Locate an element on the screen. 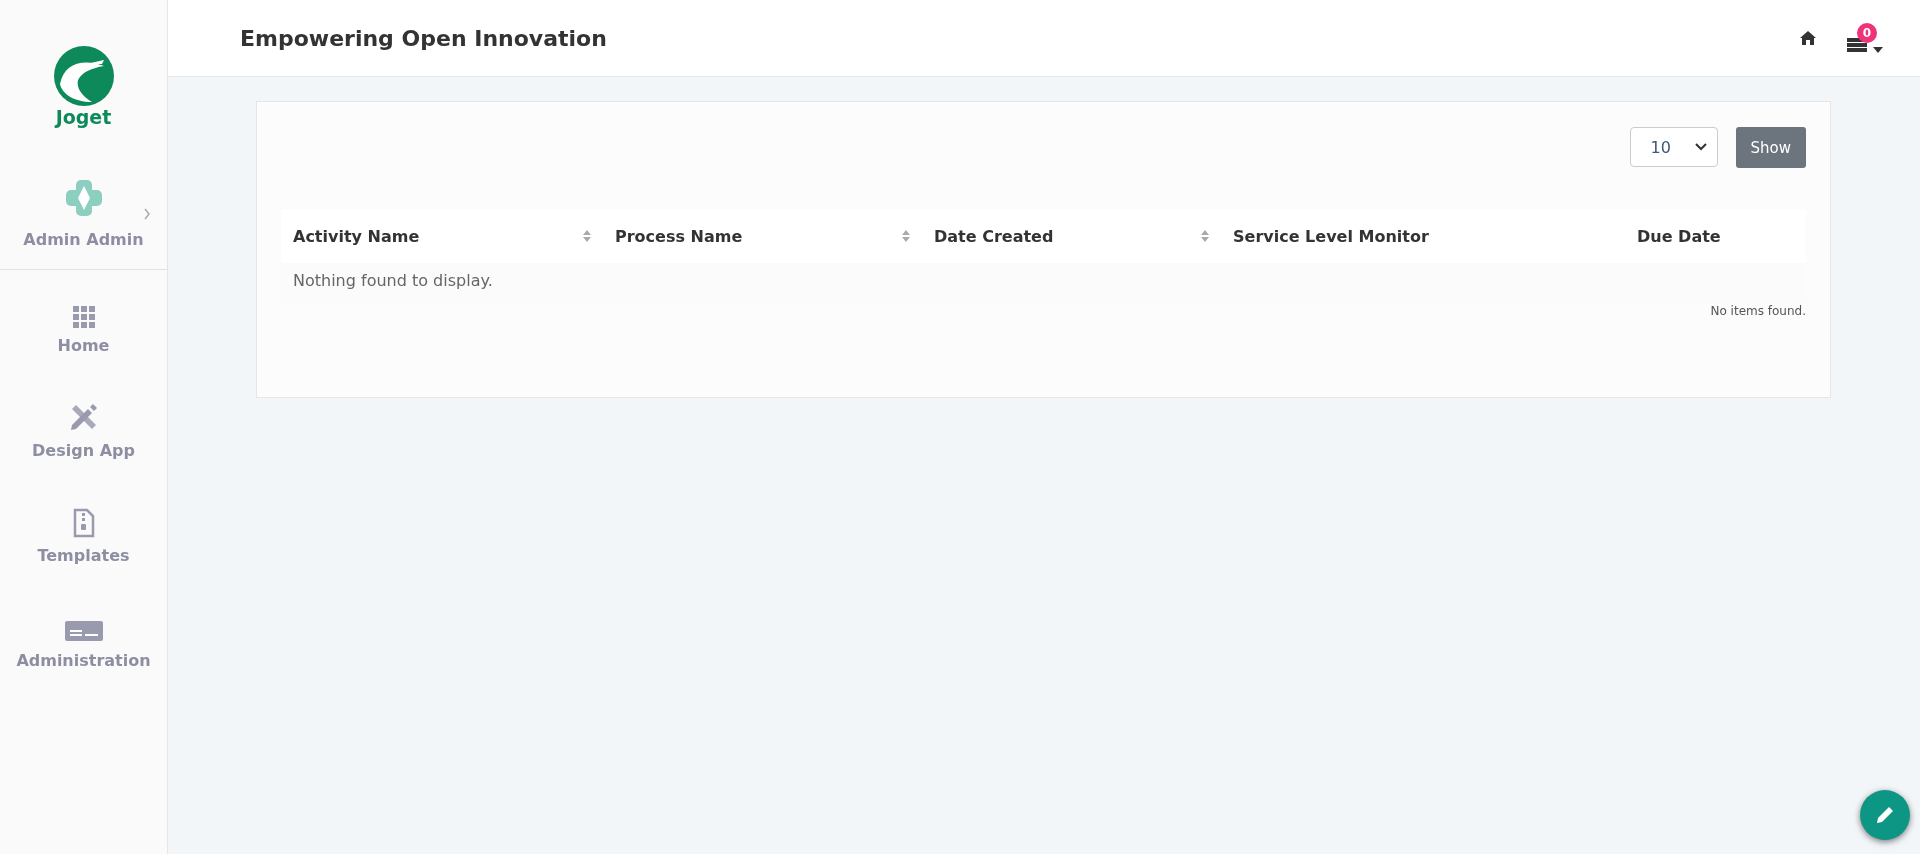 The height and width of the screenshot is (854, 1920). notification-badge: 0 is located at coordinates (1867, 33).